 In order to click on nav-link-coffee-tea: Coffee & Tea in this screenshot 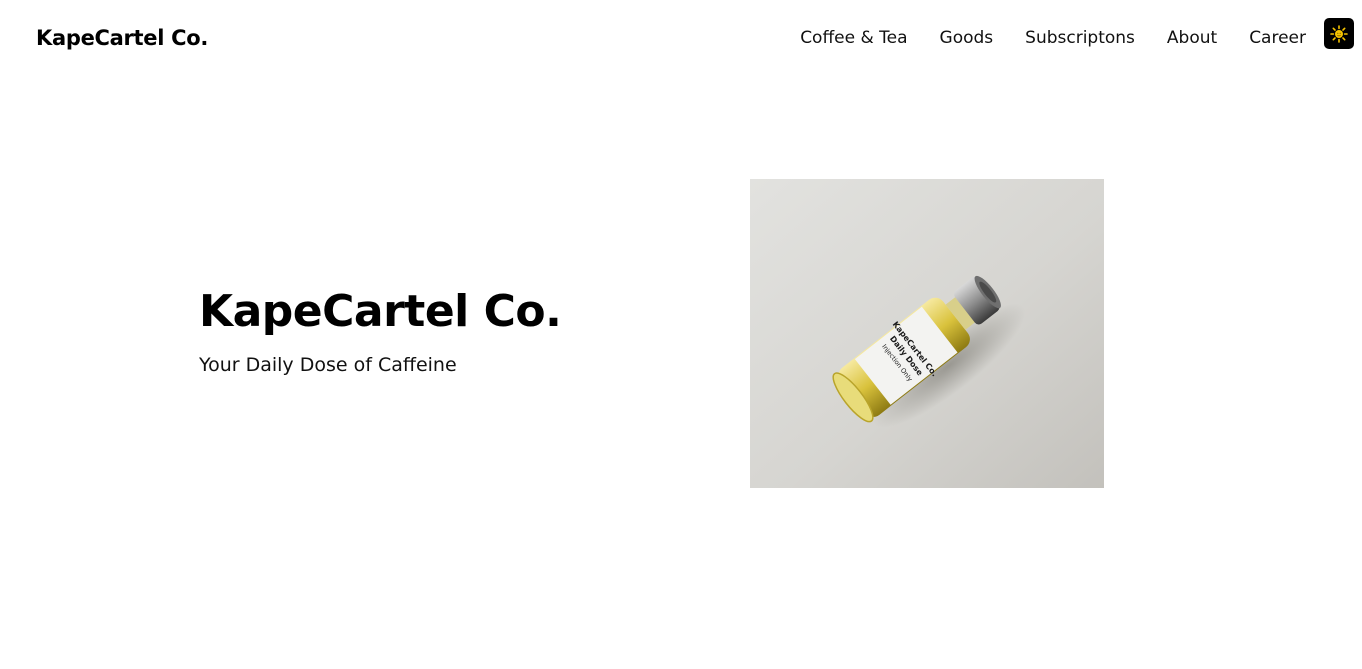, I will do `click(853, 38)`.